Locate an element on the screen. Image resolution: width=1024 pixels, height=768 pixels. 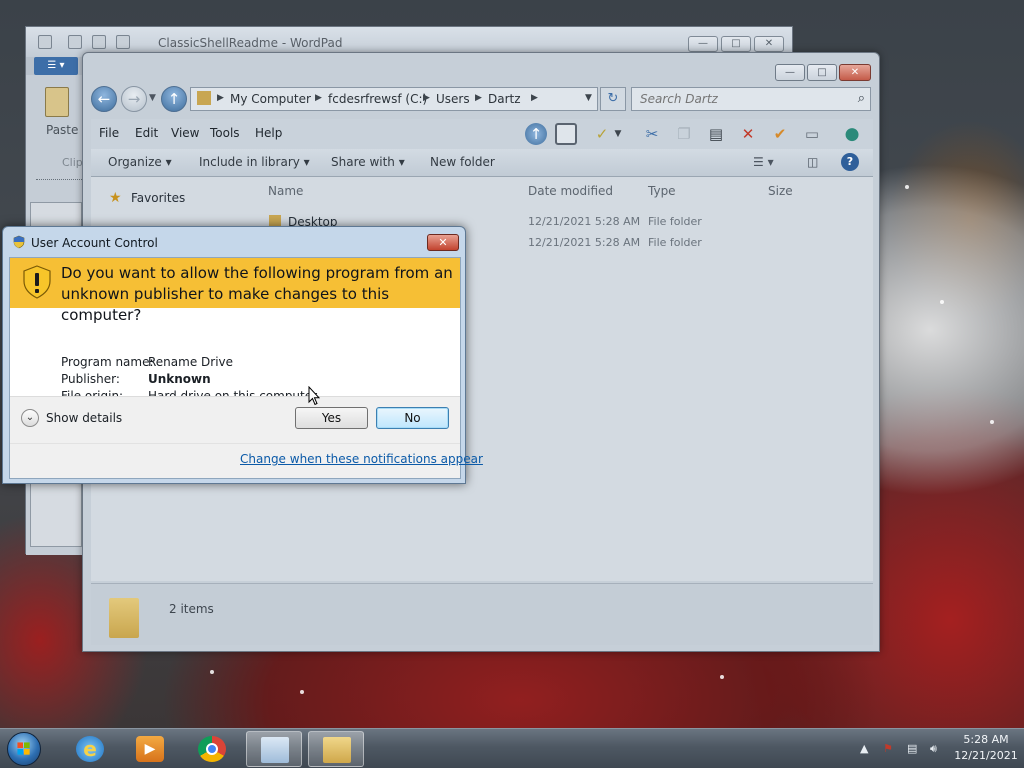
cut-icon: ✂ is located at coordinates (652, 134).